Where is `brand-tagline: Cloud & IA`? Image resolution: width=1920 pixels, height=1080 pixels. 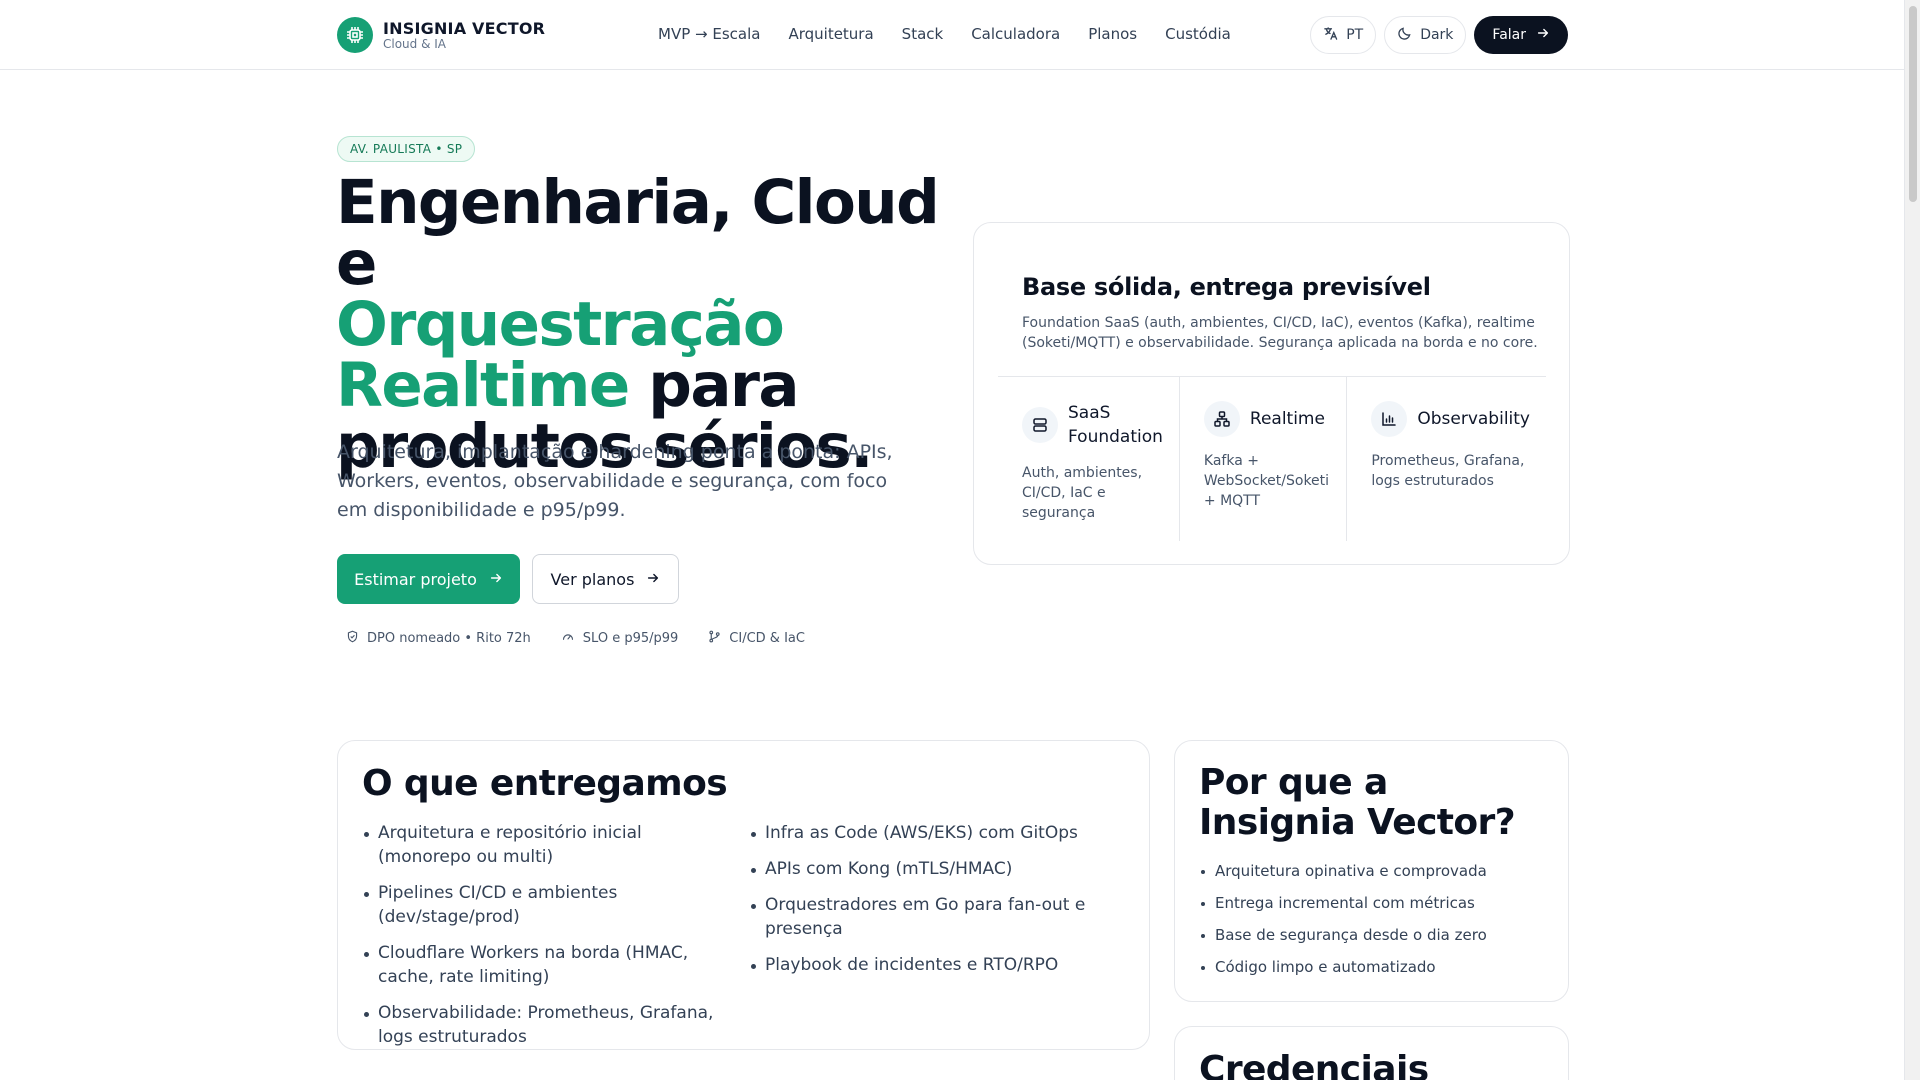 brand-tagline: Cloud & IA is located at coordinates (415, 43).